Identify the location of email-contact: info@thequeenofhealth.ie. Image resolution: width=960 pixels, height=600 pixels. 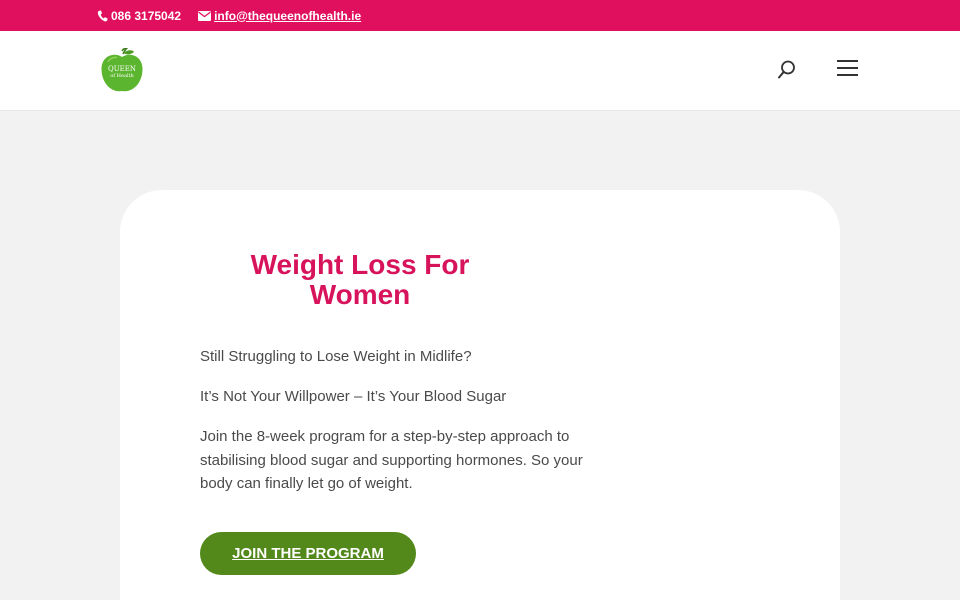
(279, 16).